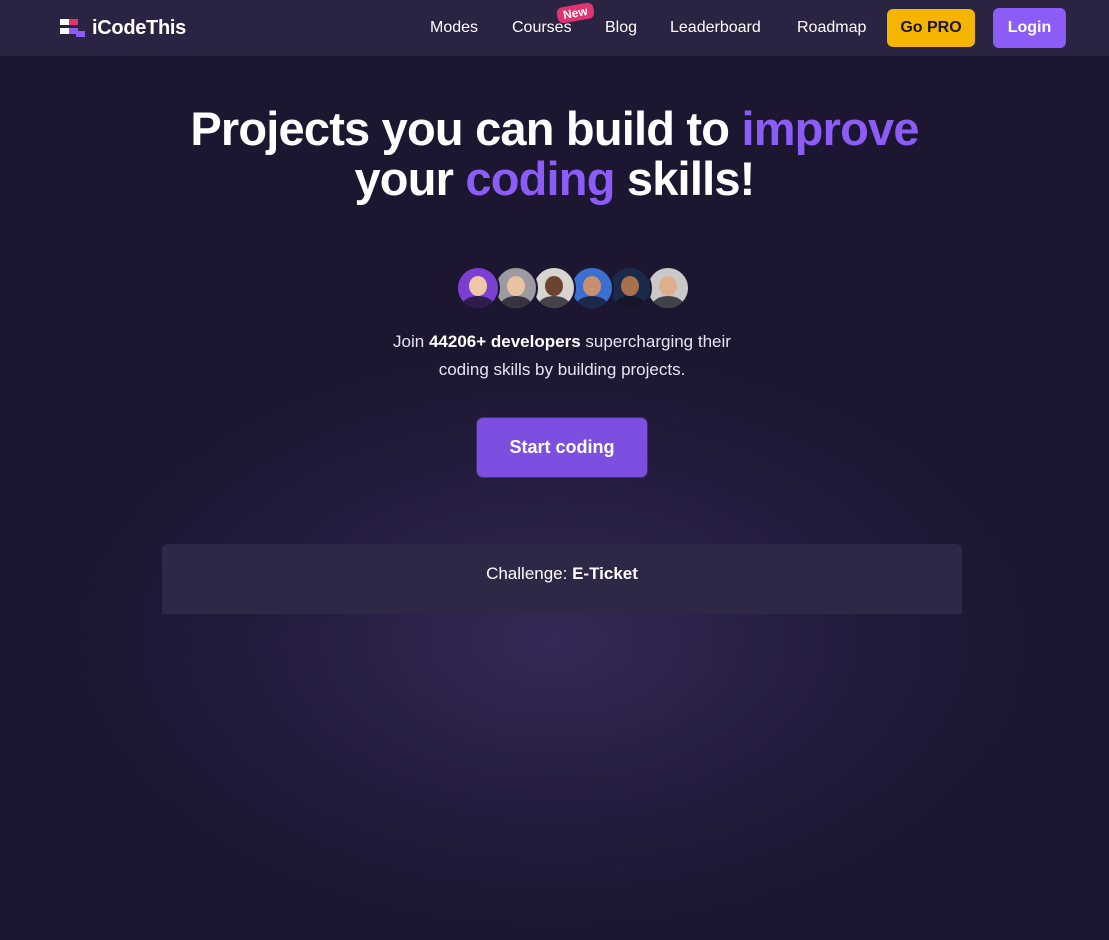 The height and width of the screenshot is (940, 1109). What do you see at coordinates (715, 28) in the screenshot?
I see `nav-leaderboard: Leaderboard` at bounding box center [715, 28].